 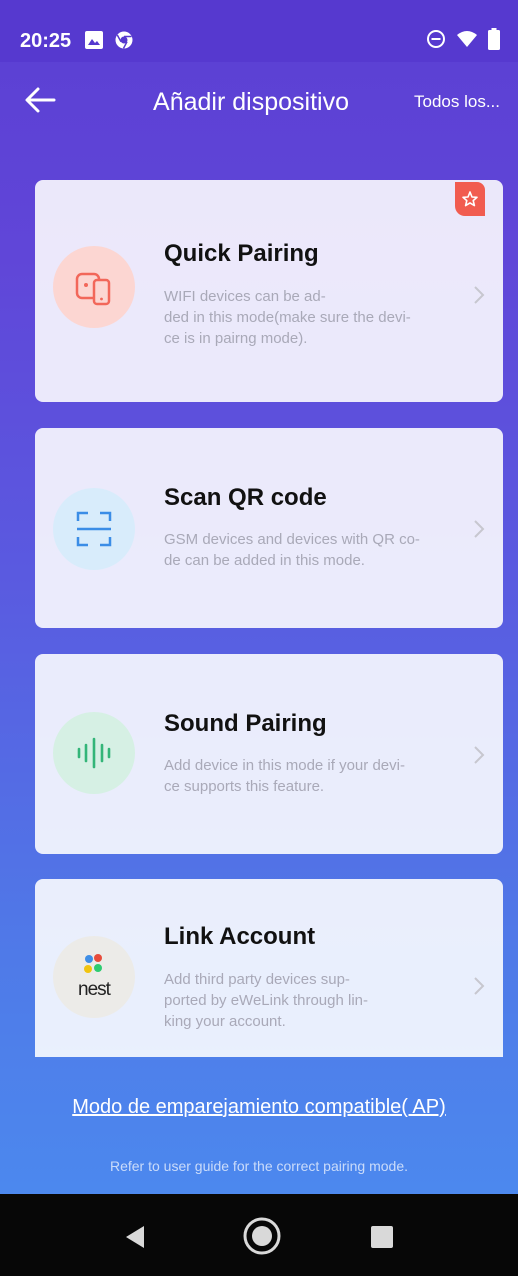 What do you see at coordinates (382, 1237) in the screenshot?
I see `recents-square-icon` at bounding box center [382, 1237].